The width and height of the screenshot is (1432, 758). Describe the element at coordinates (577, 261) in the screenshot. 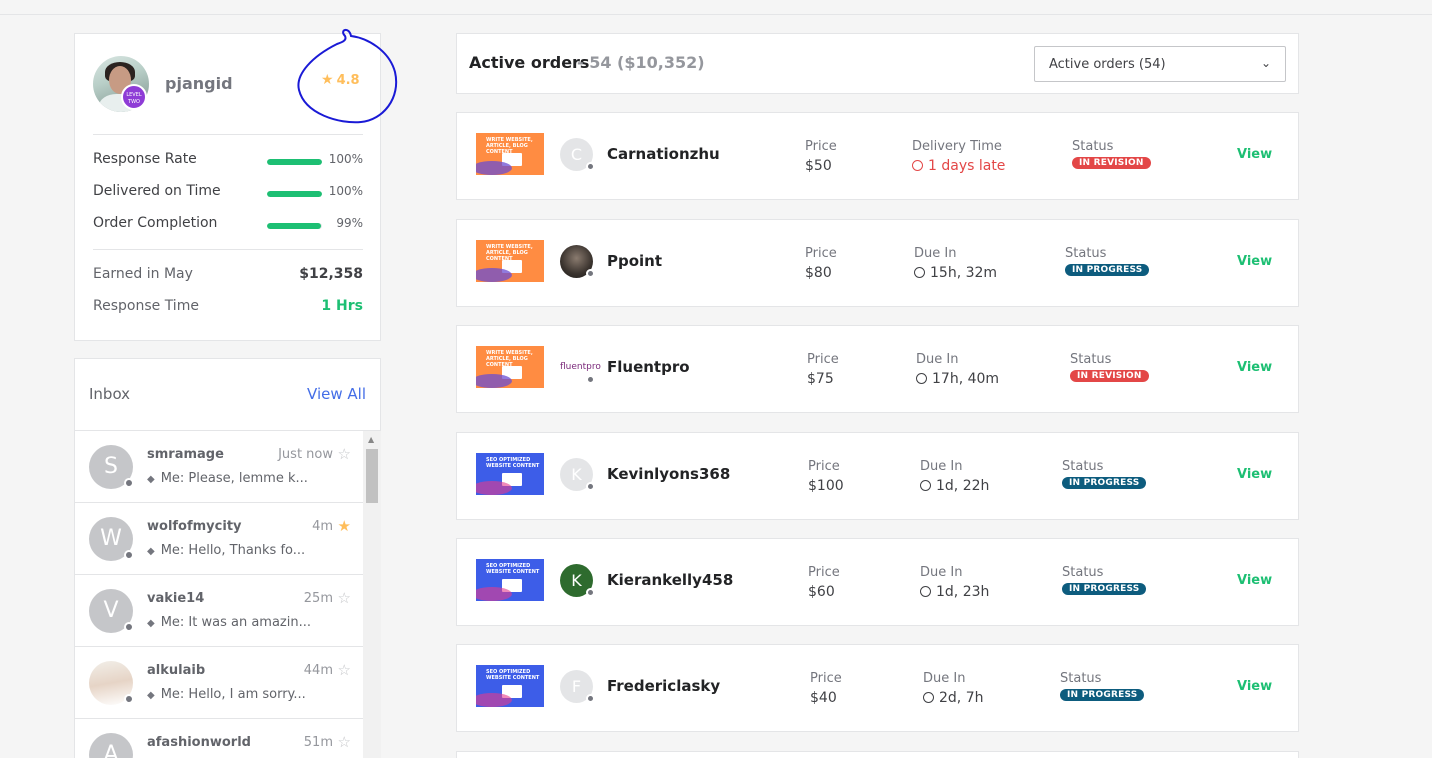

I see `buyer-avatar` at that location.